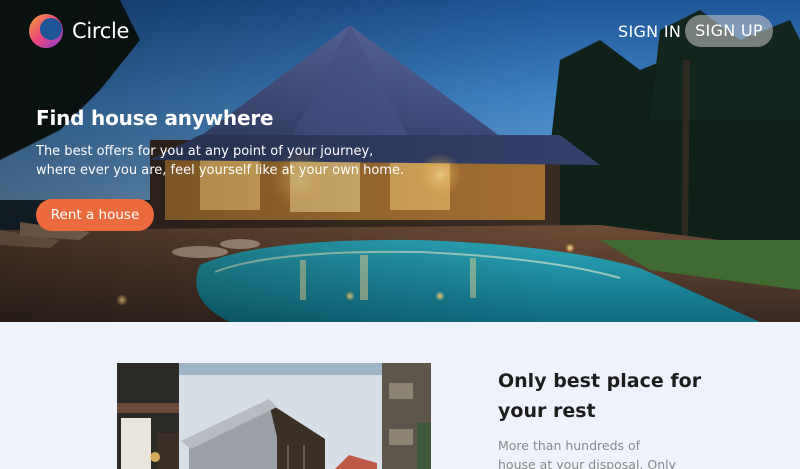 This screenshot has height=469, width=800. What do you see at coordinates (569, 445) in the screenshot?
I see `section-description-line-1: More than hundreds of` at bounding box center [569, 445].